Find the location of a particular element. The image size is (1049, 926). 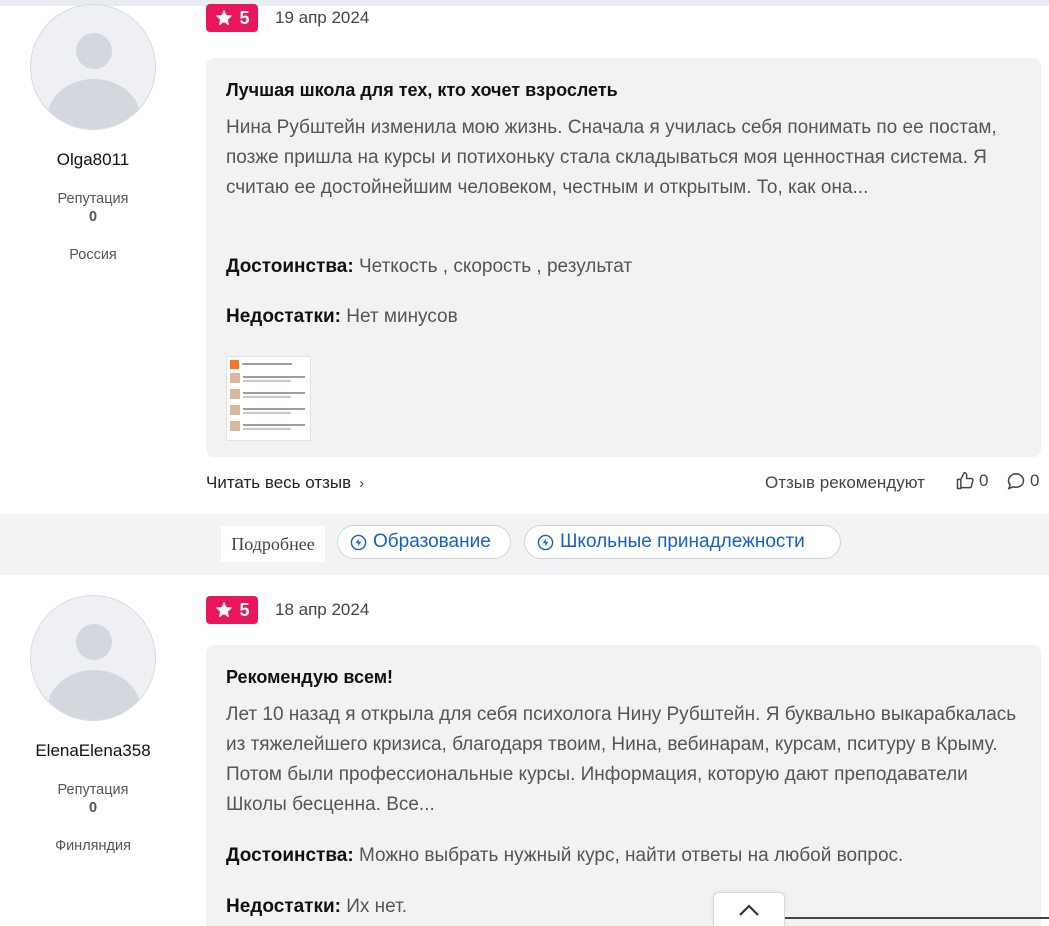

read-more-label: Читать весь отзыв is located at coordinates (279, 482).